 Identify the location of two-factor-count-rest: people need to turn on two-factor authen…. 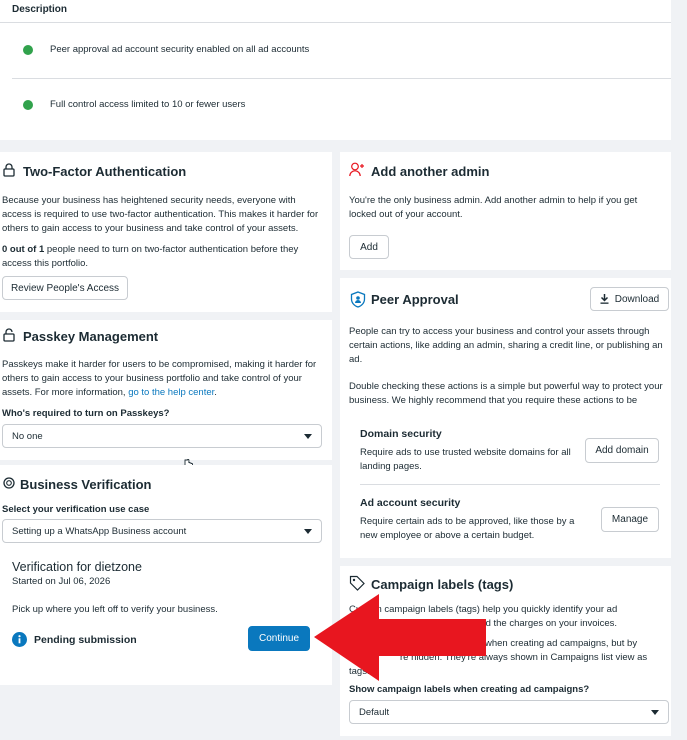
(150, 256).